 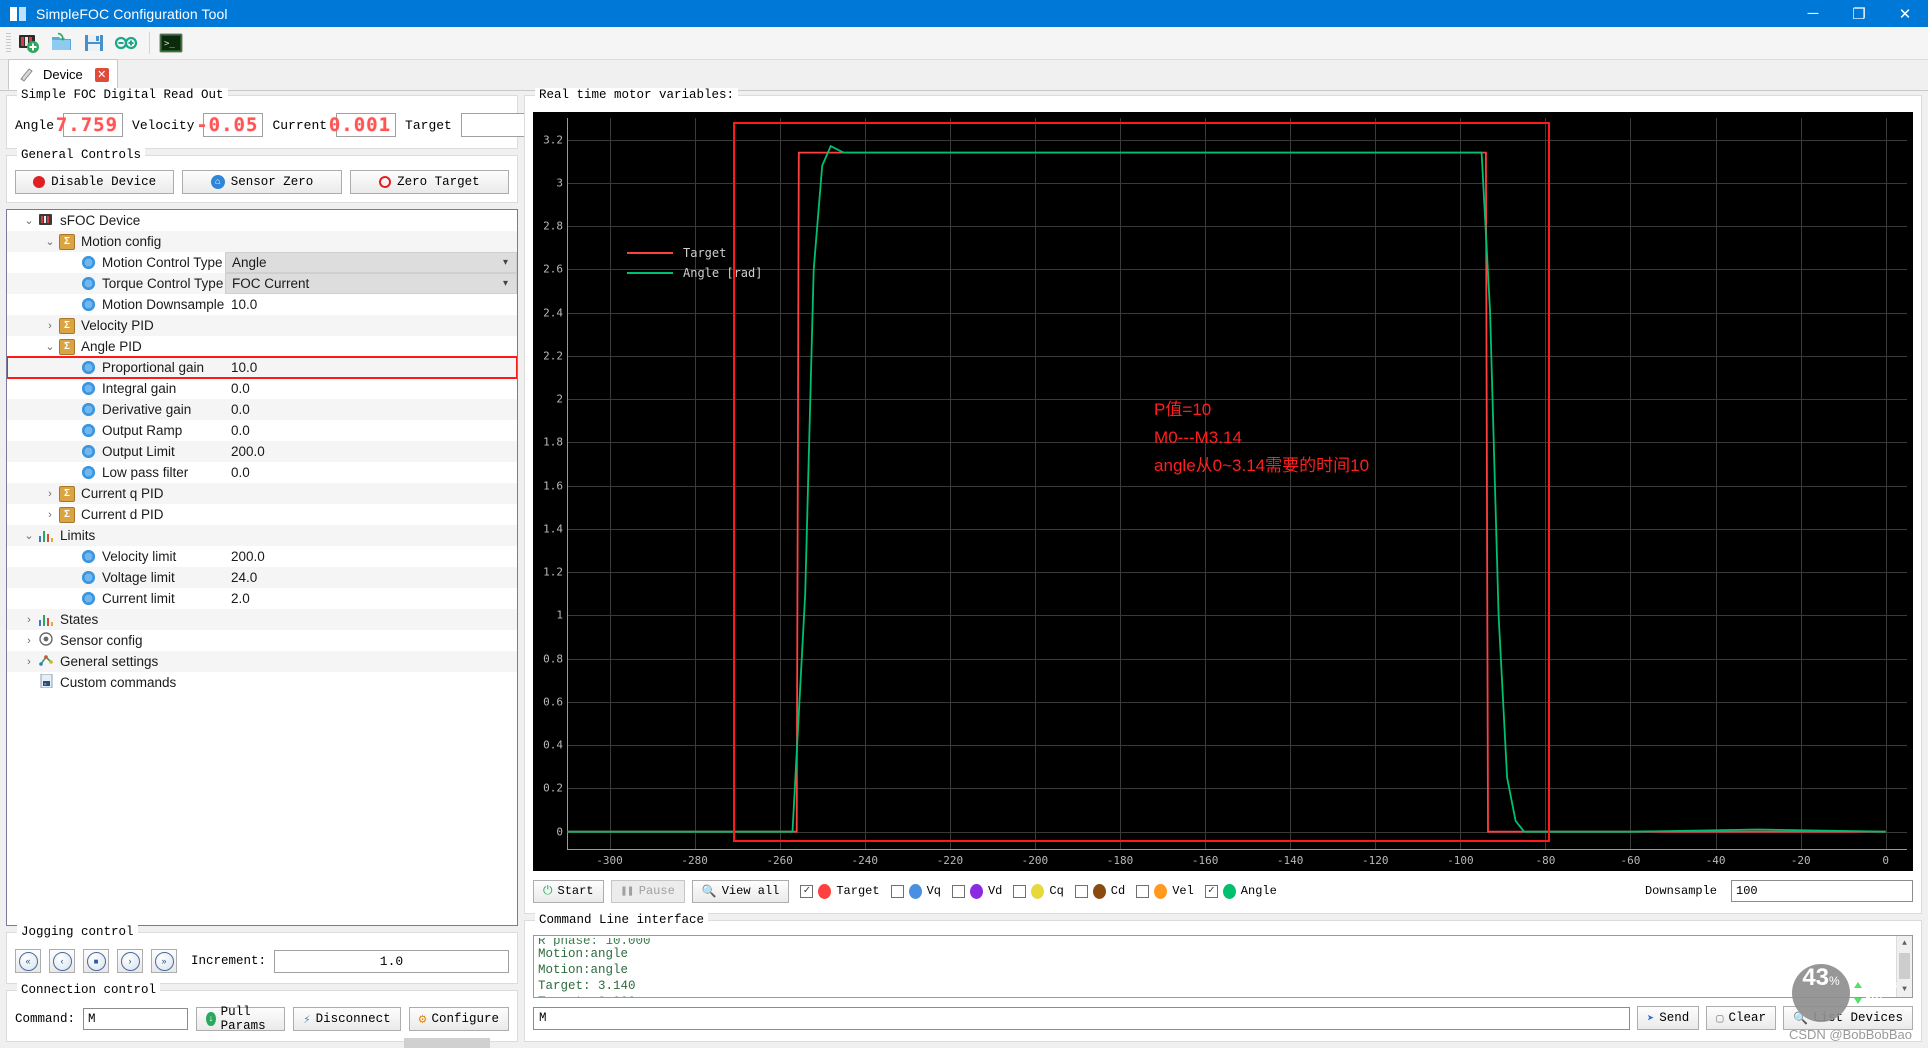 What do you see at coordinates (1165, 891) in the screenshot?
I see `series-toggle-vel: Vel` at bounding box center [1165, 891].